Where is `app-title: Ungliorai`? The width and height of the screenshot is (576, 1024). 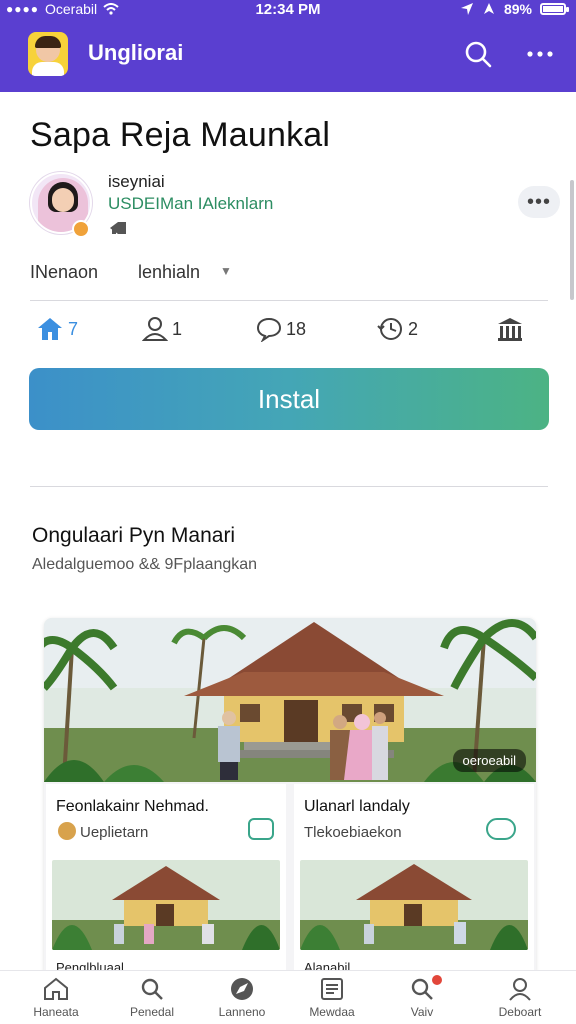
app-title: Ungliorai is located at coordinates (136, 52).